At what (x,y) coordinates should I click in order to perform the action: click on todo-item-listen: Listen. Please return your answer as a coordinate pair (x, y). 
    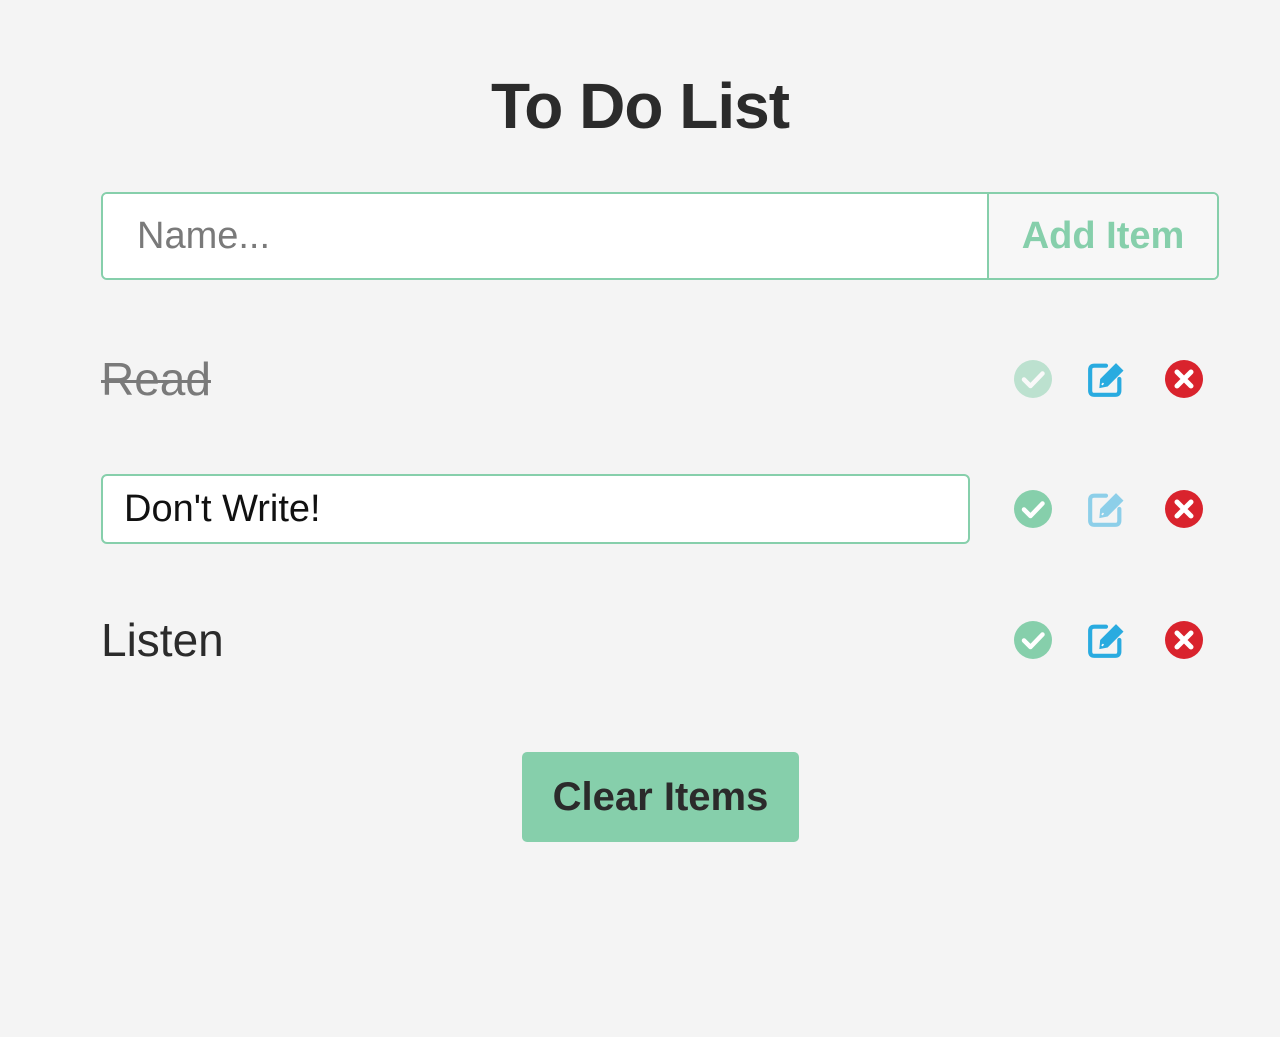
    Looking at the image, I should click on (661, 640).